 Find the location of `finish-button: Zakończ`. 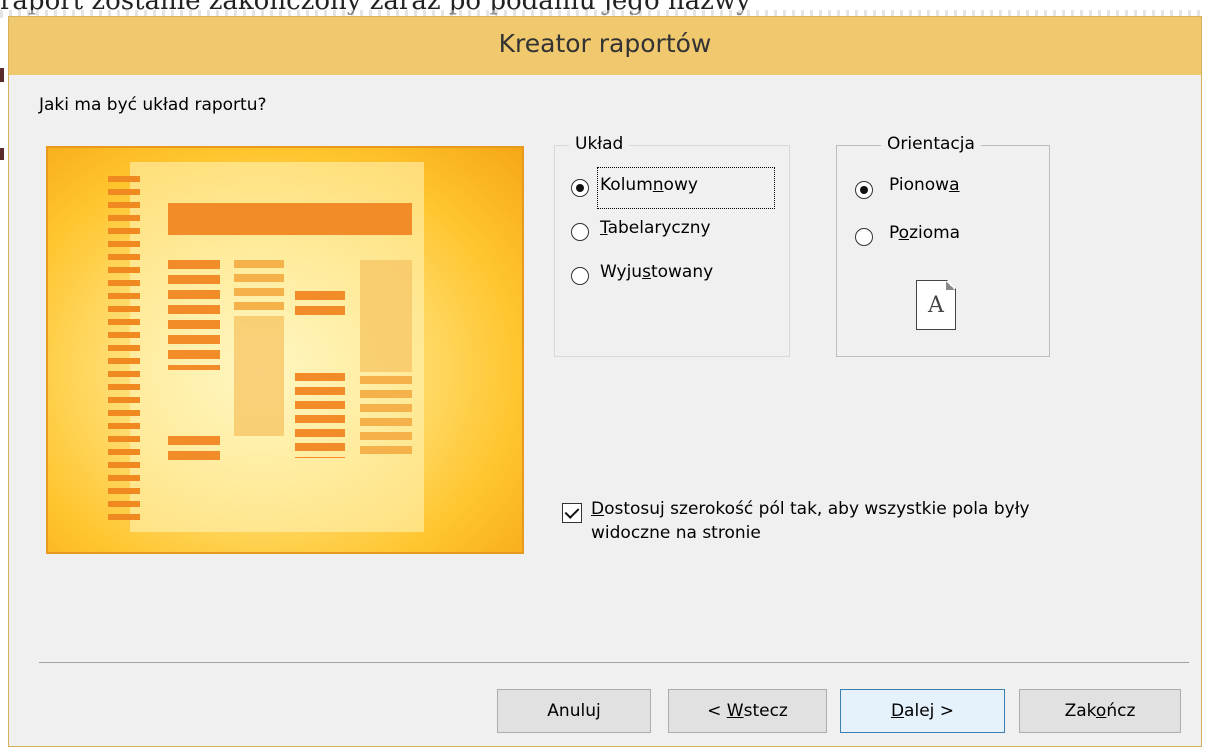

finish-button: Zakończ is located at coordinates (1100, 711).